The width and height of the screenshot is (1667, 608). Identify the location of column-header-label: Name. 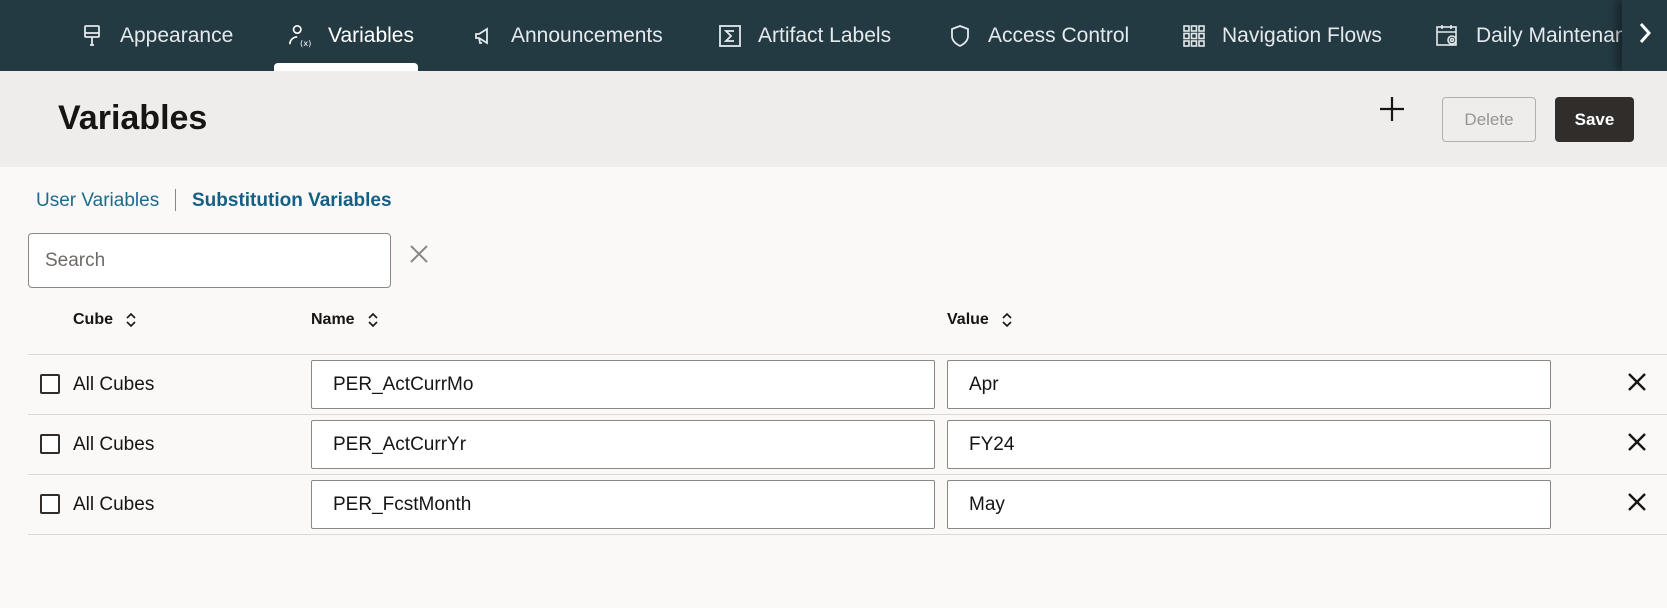
(333, 319).